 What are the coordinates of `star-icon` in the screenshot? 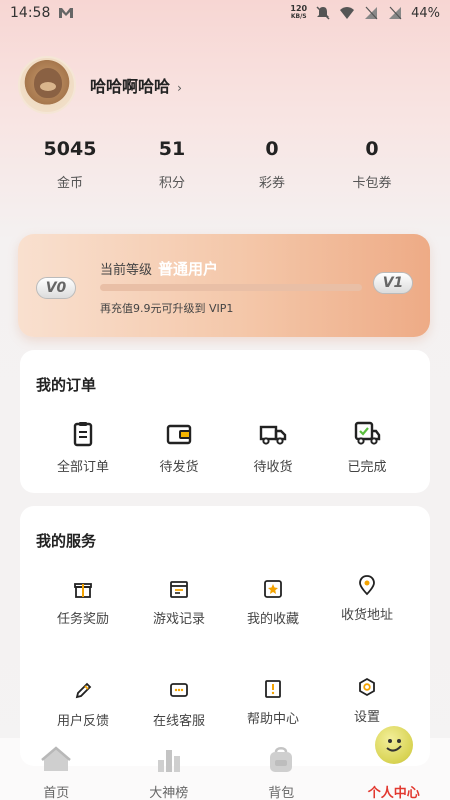 It's located at (273, 589).